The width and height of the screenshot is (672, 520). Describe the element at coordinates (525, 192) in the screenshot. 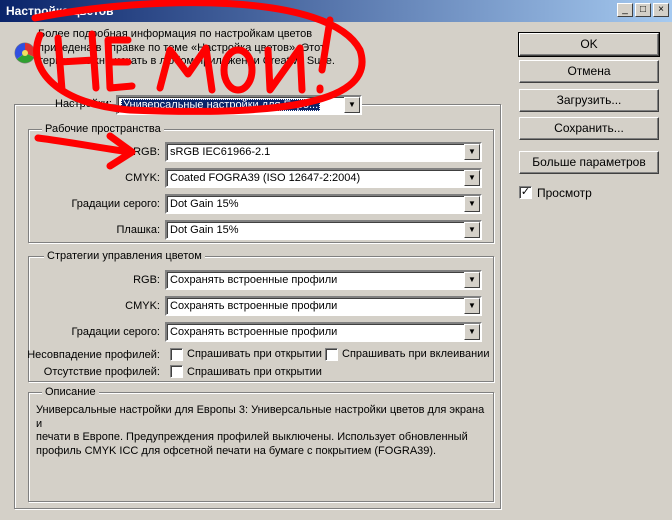

I see `preview-checkbox: ✓` at that location.